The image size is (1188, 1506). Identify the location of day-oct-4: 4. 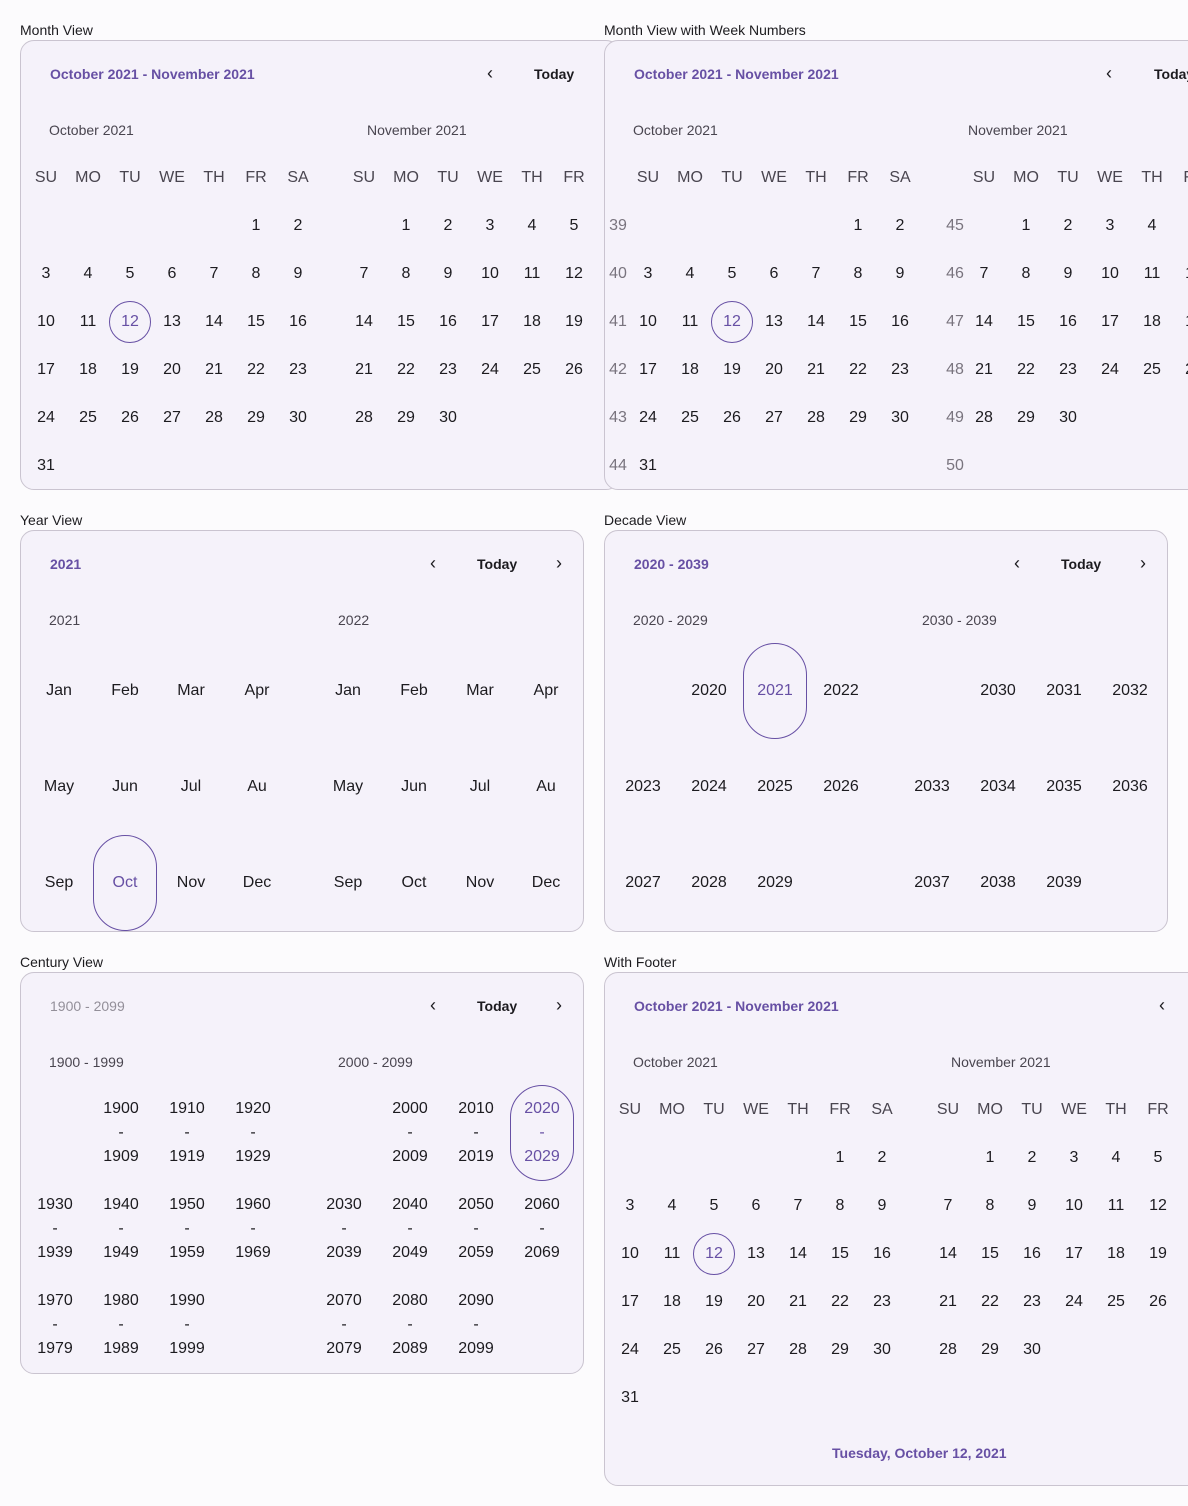
(690, 274).